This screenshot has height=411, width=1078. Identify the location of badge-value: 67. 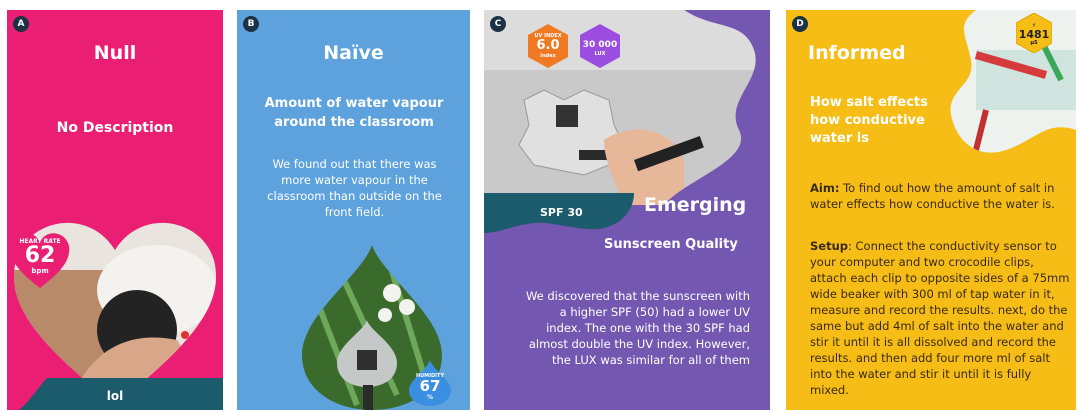
(430, 386).